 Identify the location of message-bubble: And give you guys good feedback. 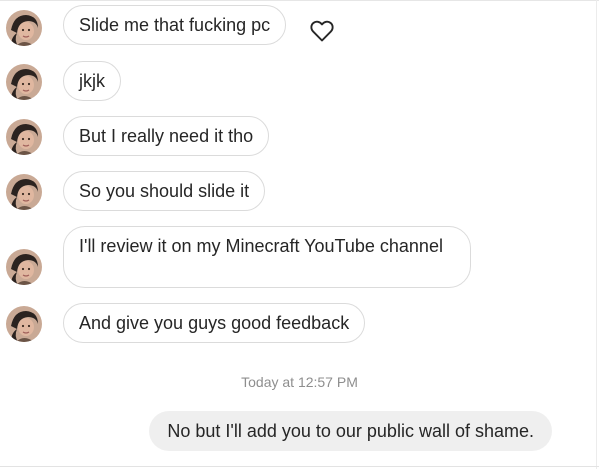
(214, 323).